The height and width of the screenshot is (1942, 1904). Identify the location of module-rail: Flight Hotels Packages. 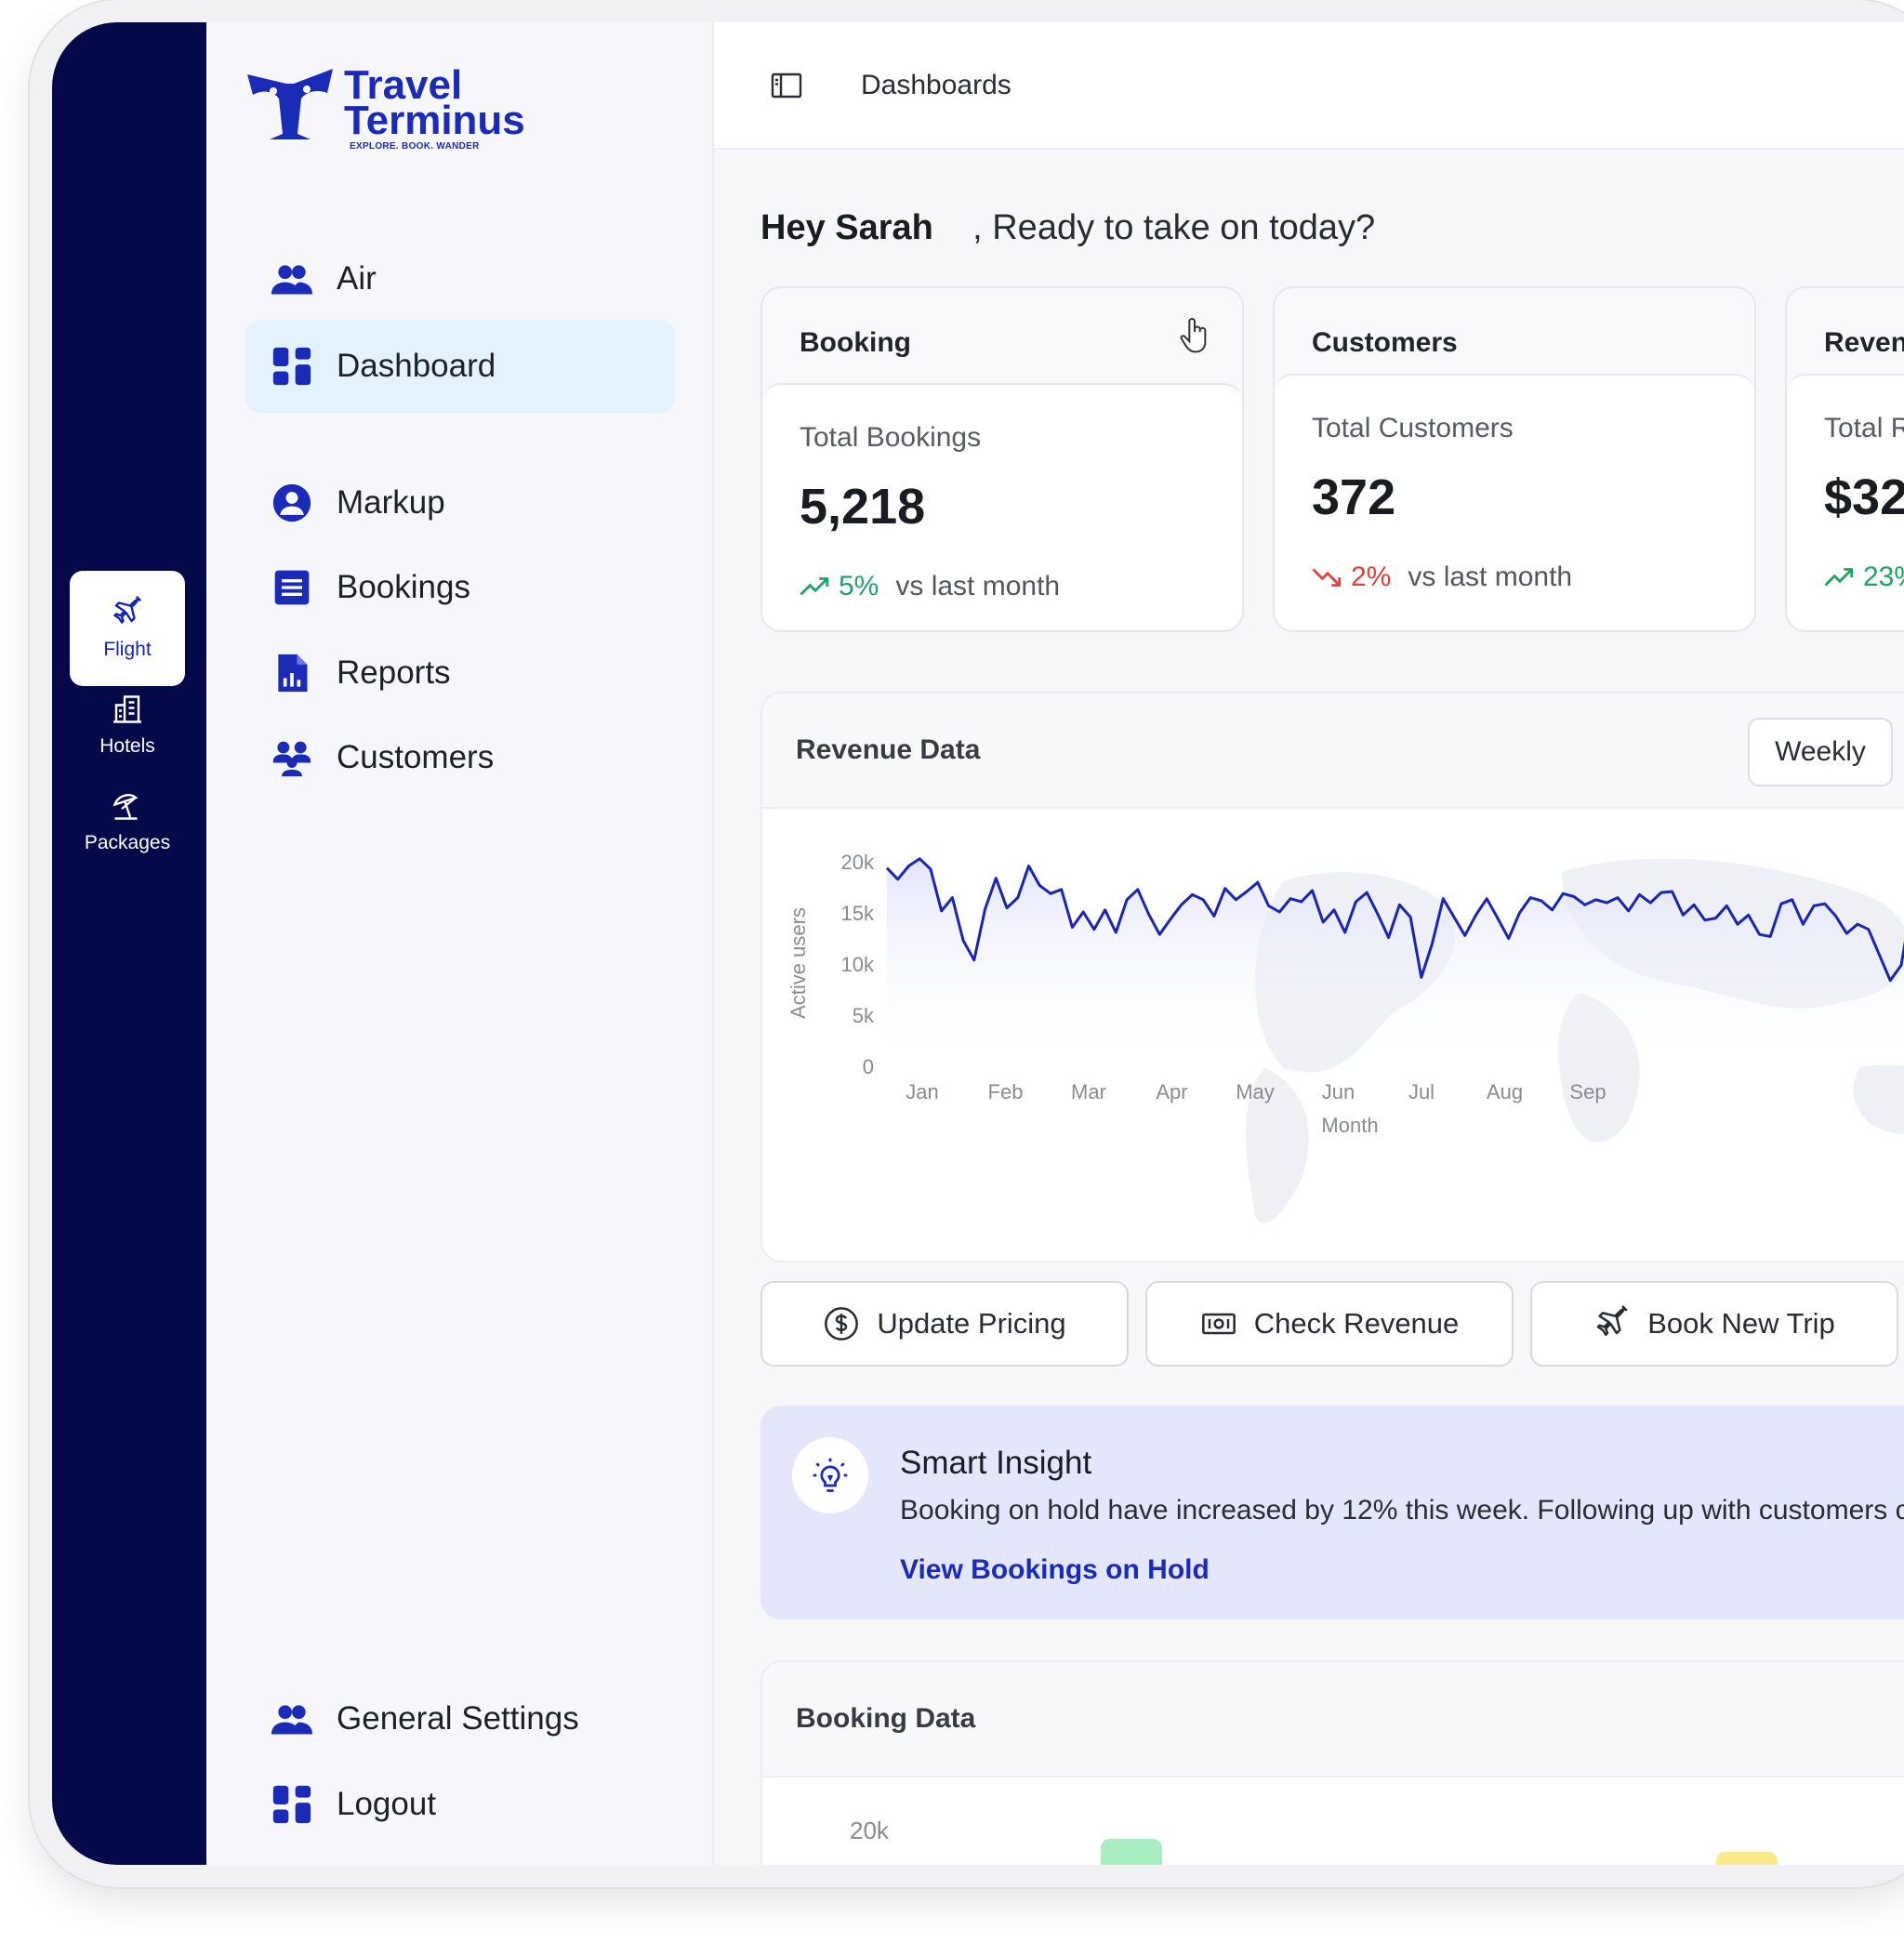
(129, 943).